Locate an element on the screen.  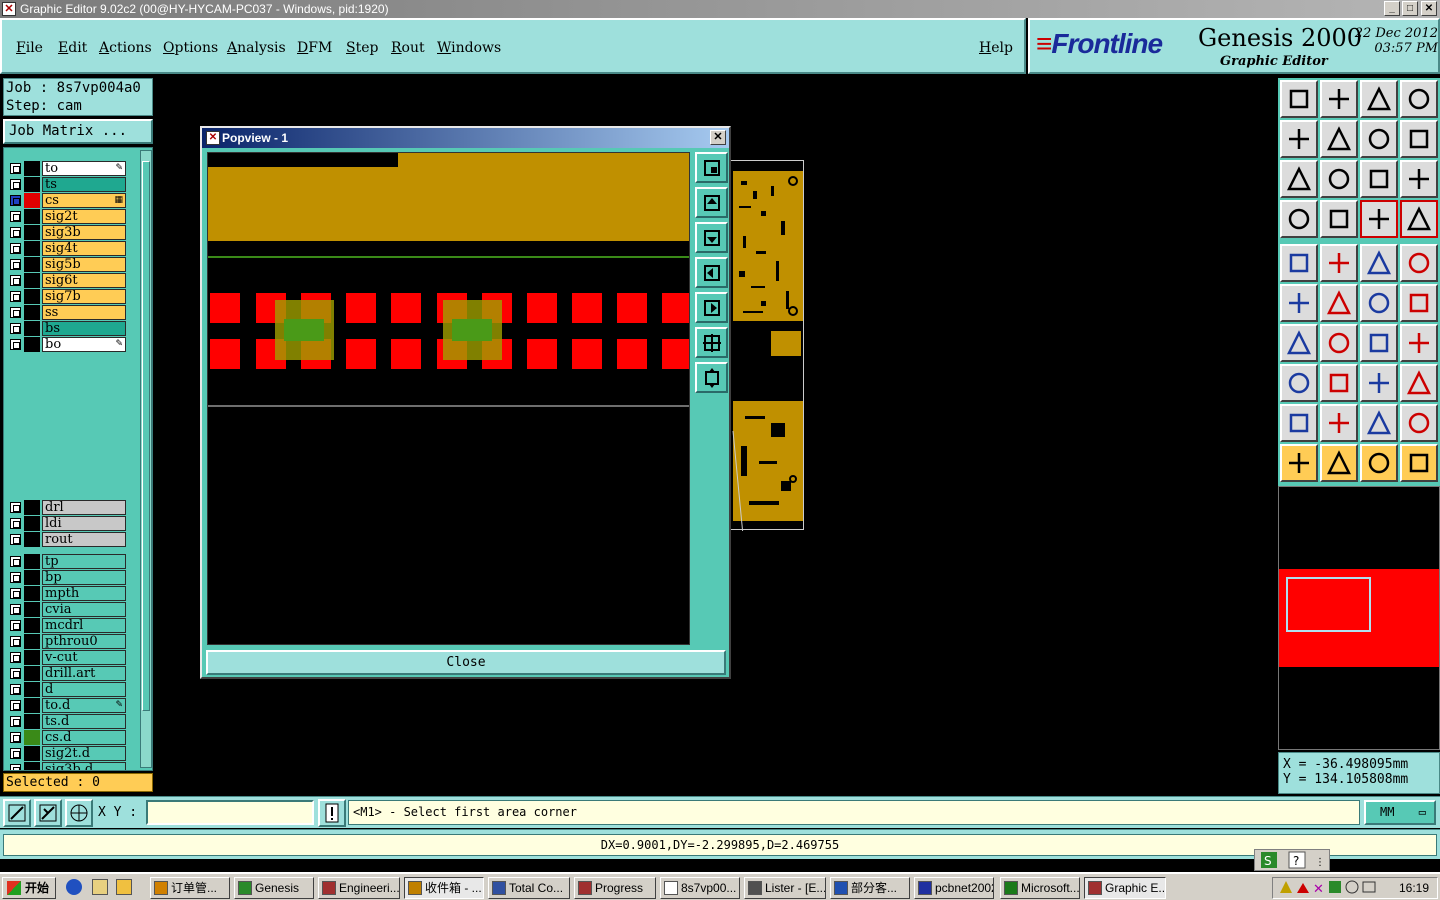
zoom-window-button is located at coordinates (1299, 99).